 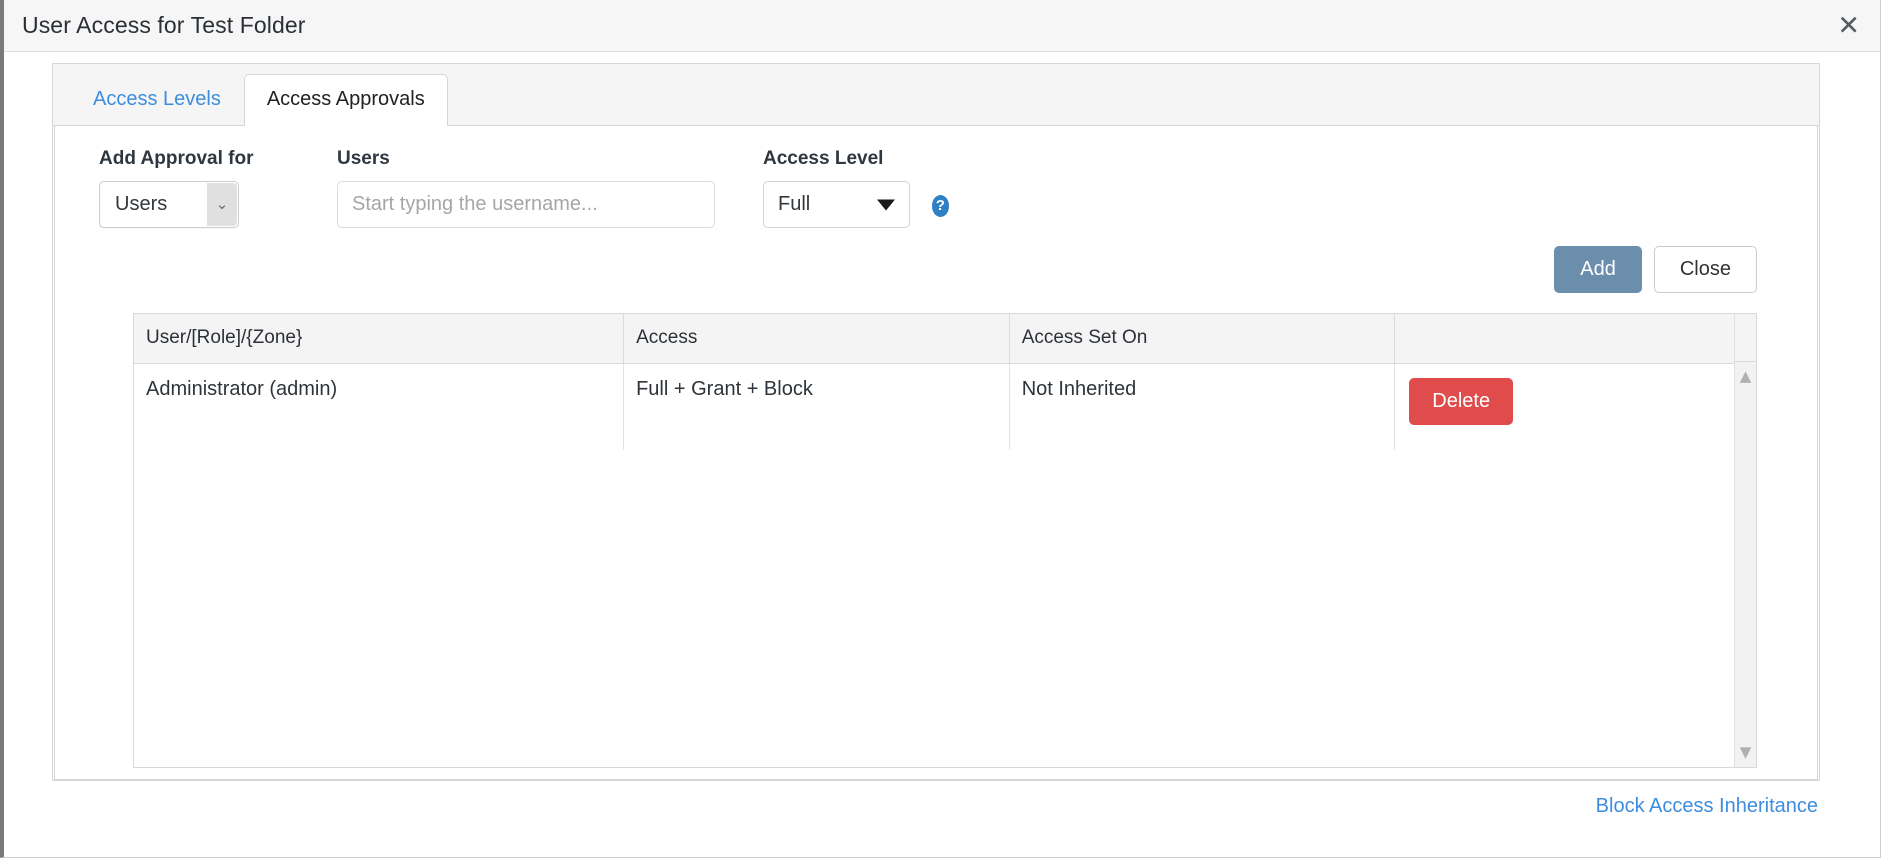 I want to click on dialog-title: User Access for Test Folder, so click(x=164, y=25).